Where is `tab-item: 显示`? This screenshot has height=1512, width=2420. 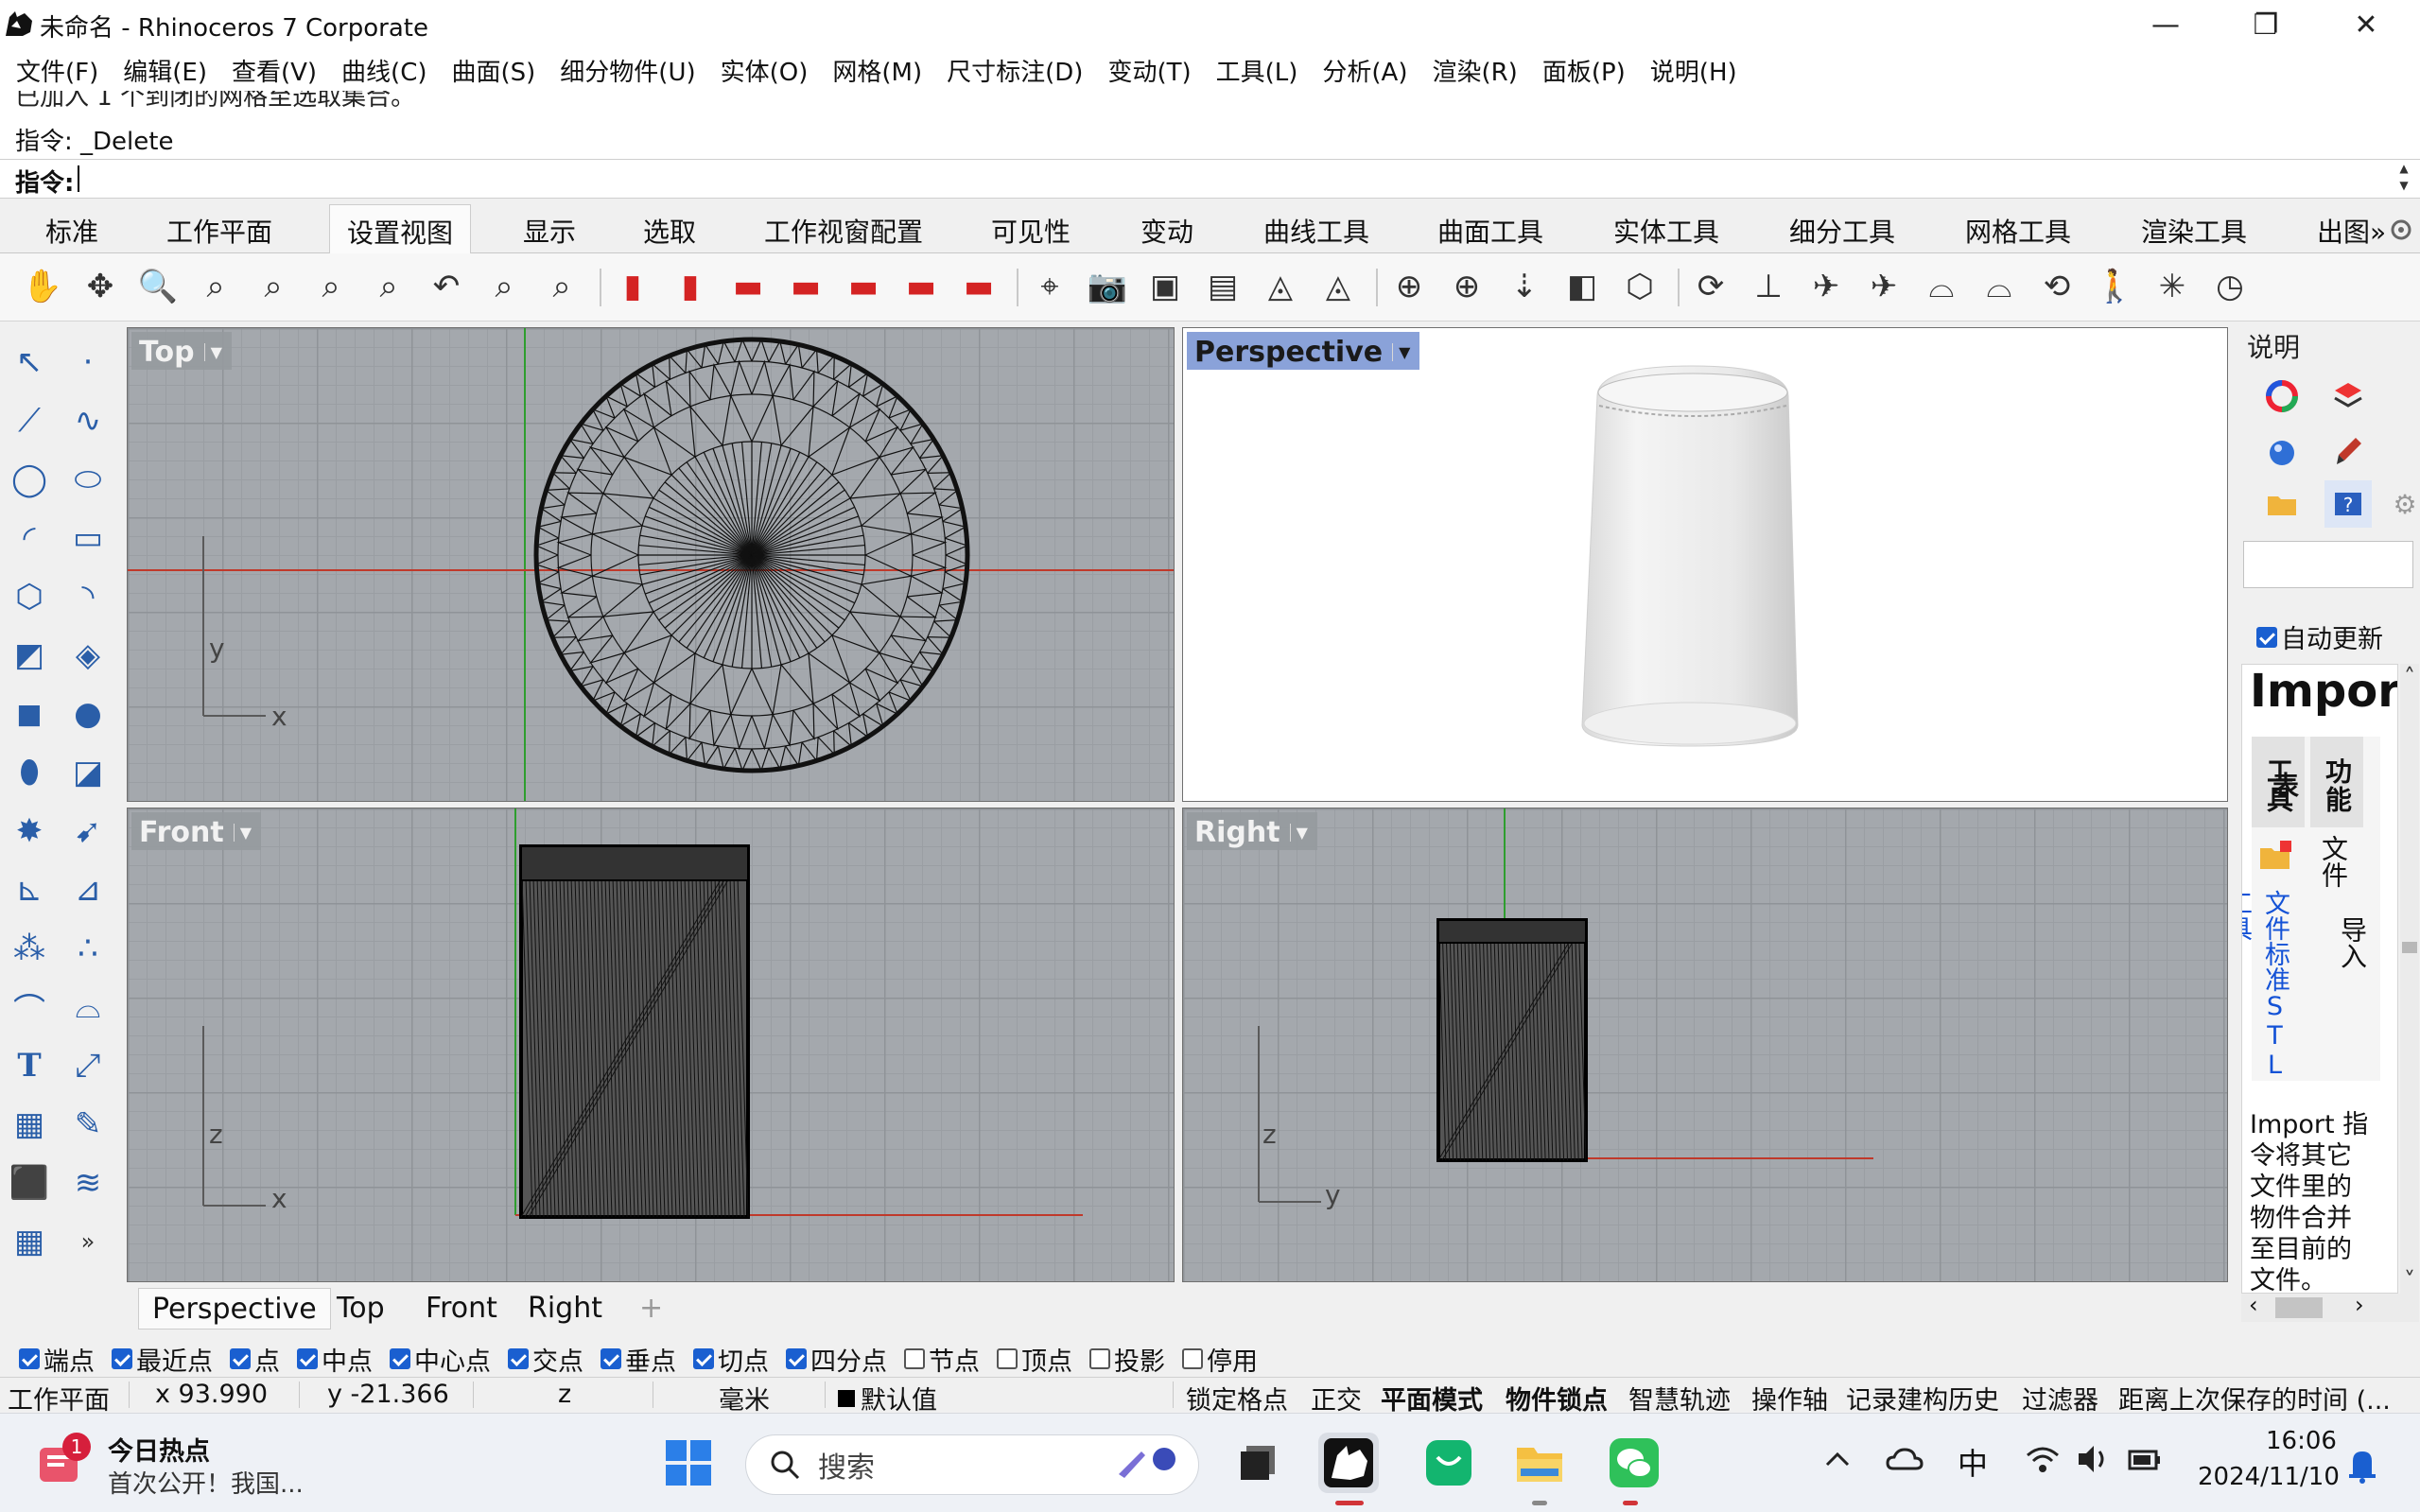
tab-item: 显示 is located at coordinates (549, 231).